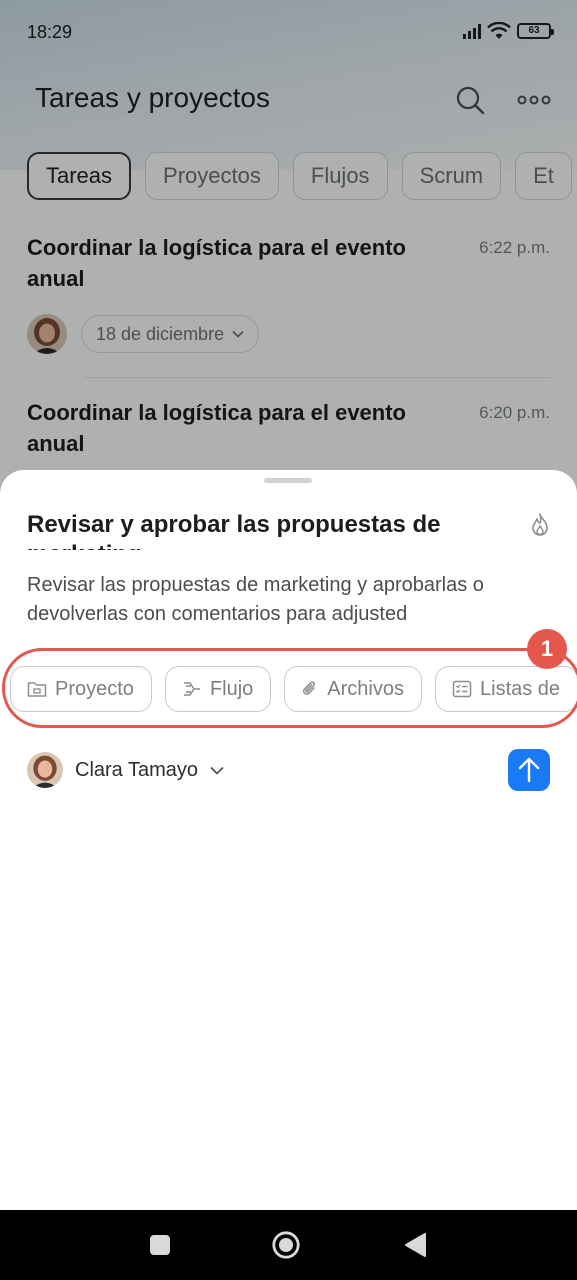 Image resolution: width=577 pixels, height=1280 pixels. What do you see at coordinates (462, 689) in the screenshot?
I see `checklist-icon` at bounding box center [462, 689].